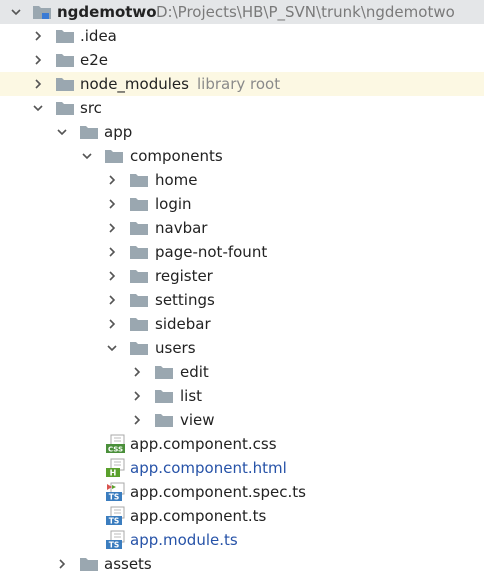  Describe the element at coordinates (98, 36) in the screenshot. I see `tree-item-label: .idea` at that location.